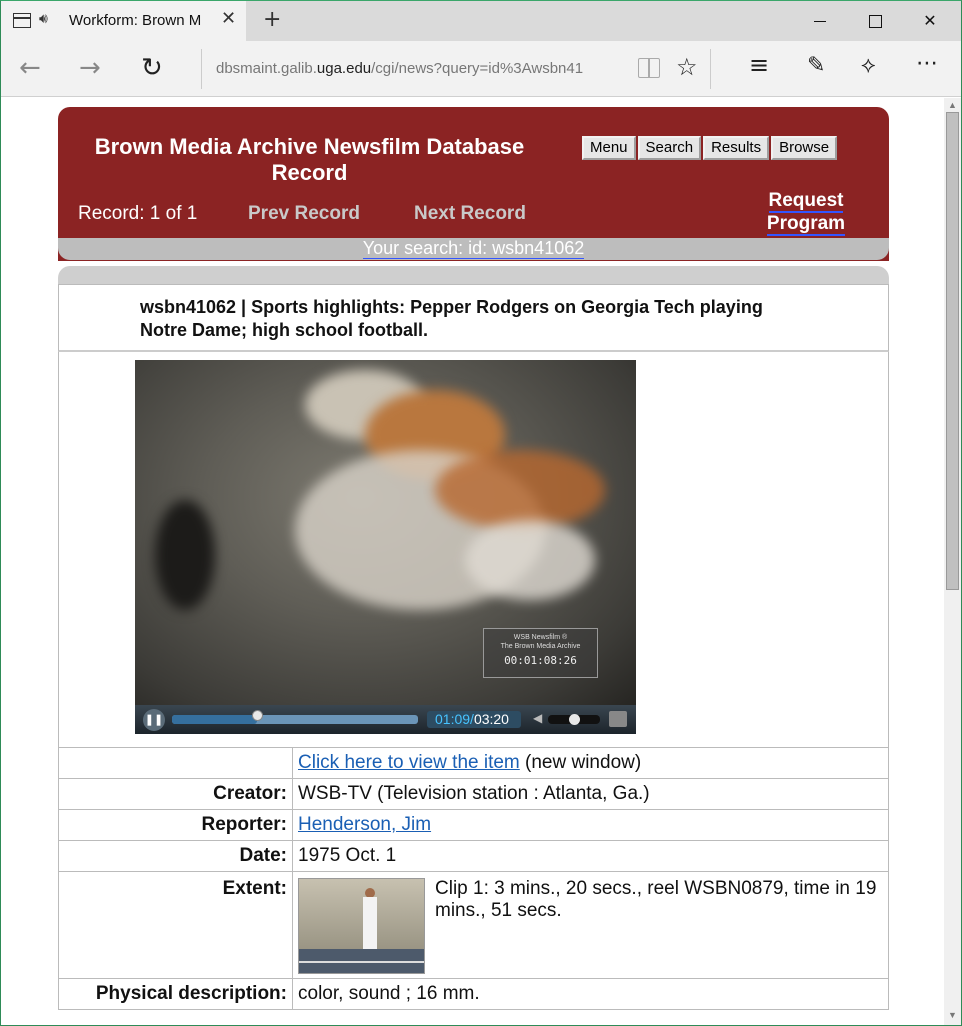  Describe the element at coordinates (344, 68) in the screenshot. I see `url-domain: uga.edu` at that location.